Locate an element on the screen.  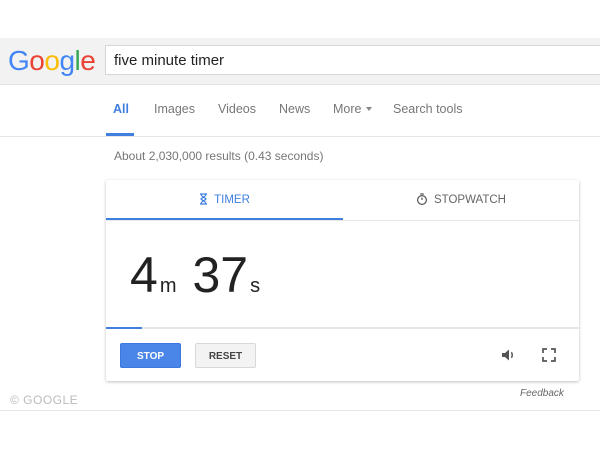
hourglass-icon is located at coordinates (204, 199).